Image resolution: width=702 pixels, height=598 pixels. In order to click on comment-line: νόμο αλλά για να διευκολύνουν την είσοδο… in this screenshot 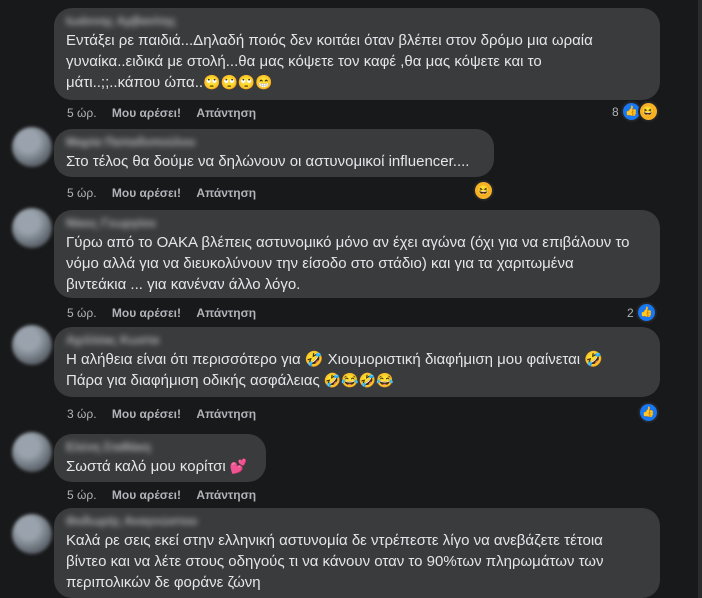, I will do `click(320, 263)`.